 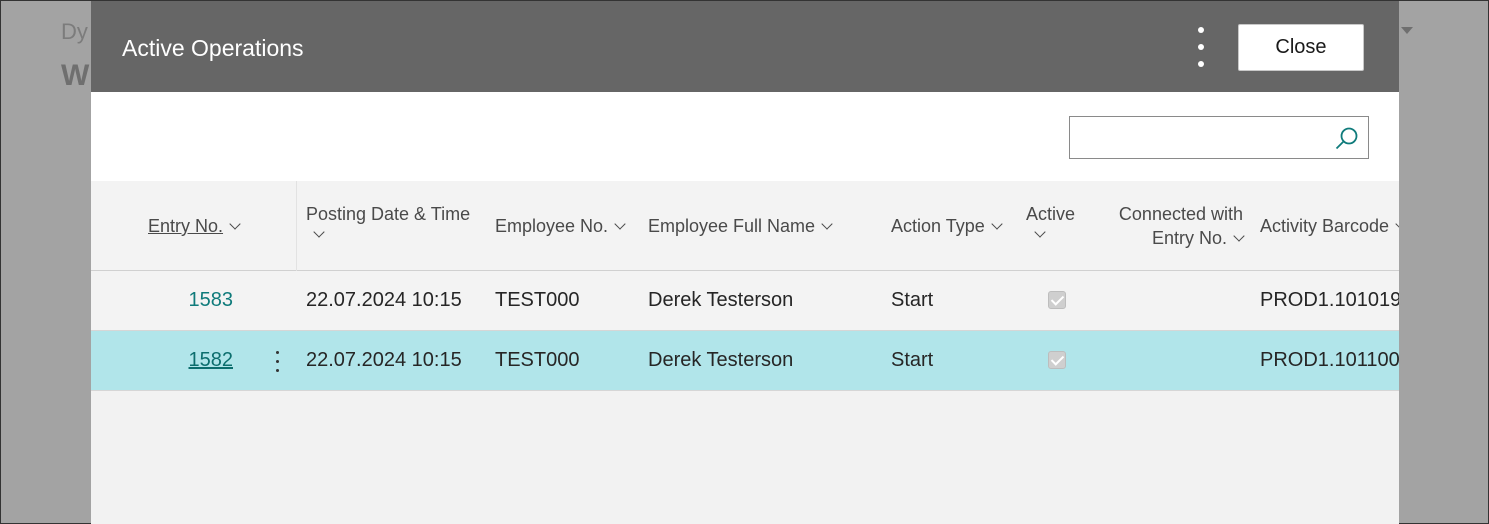 I want to click on column-header-employee-full-name: Employee Full Name, so click(x=740, y=226).